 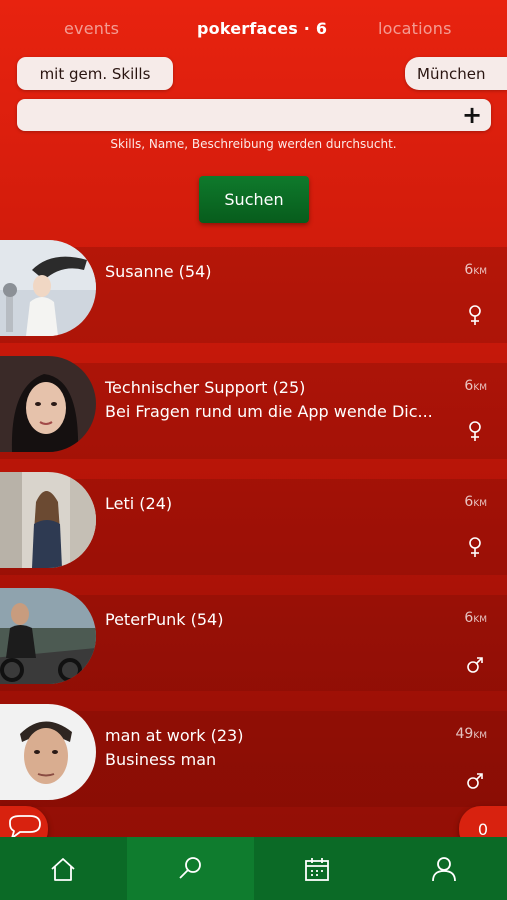 I want to click on search-field: +, so click(x=254, y=116).